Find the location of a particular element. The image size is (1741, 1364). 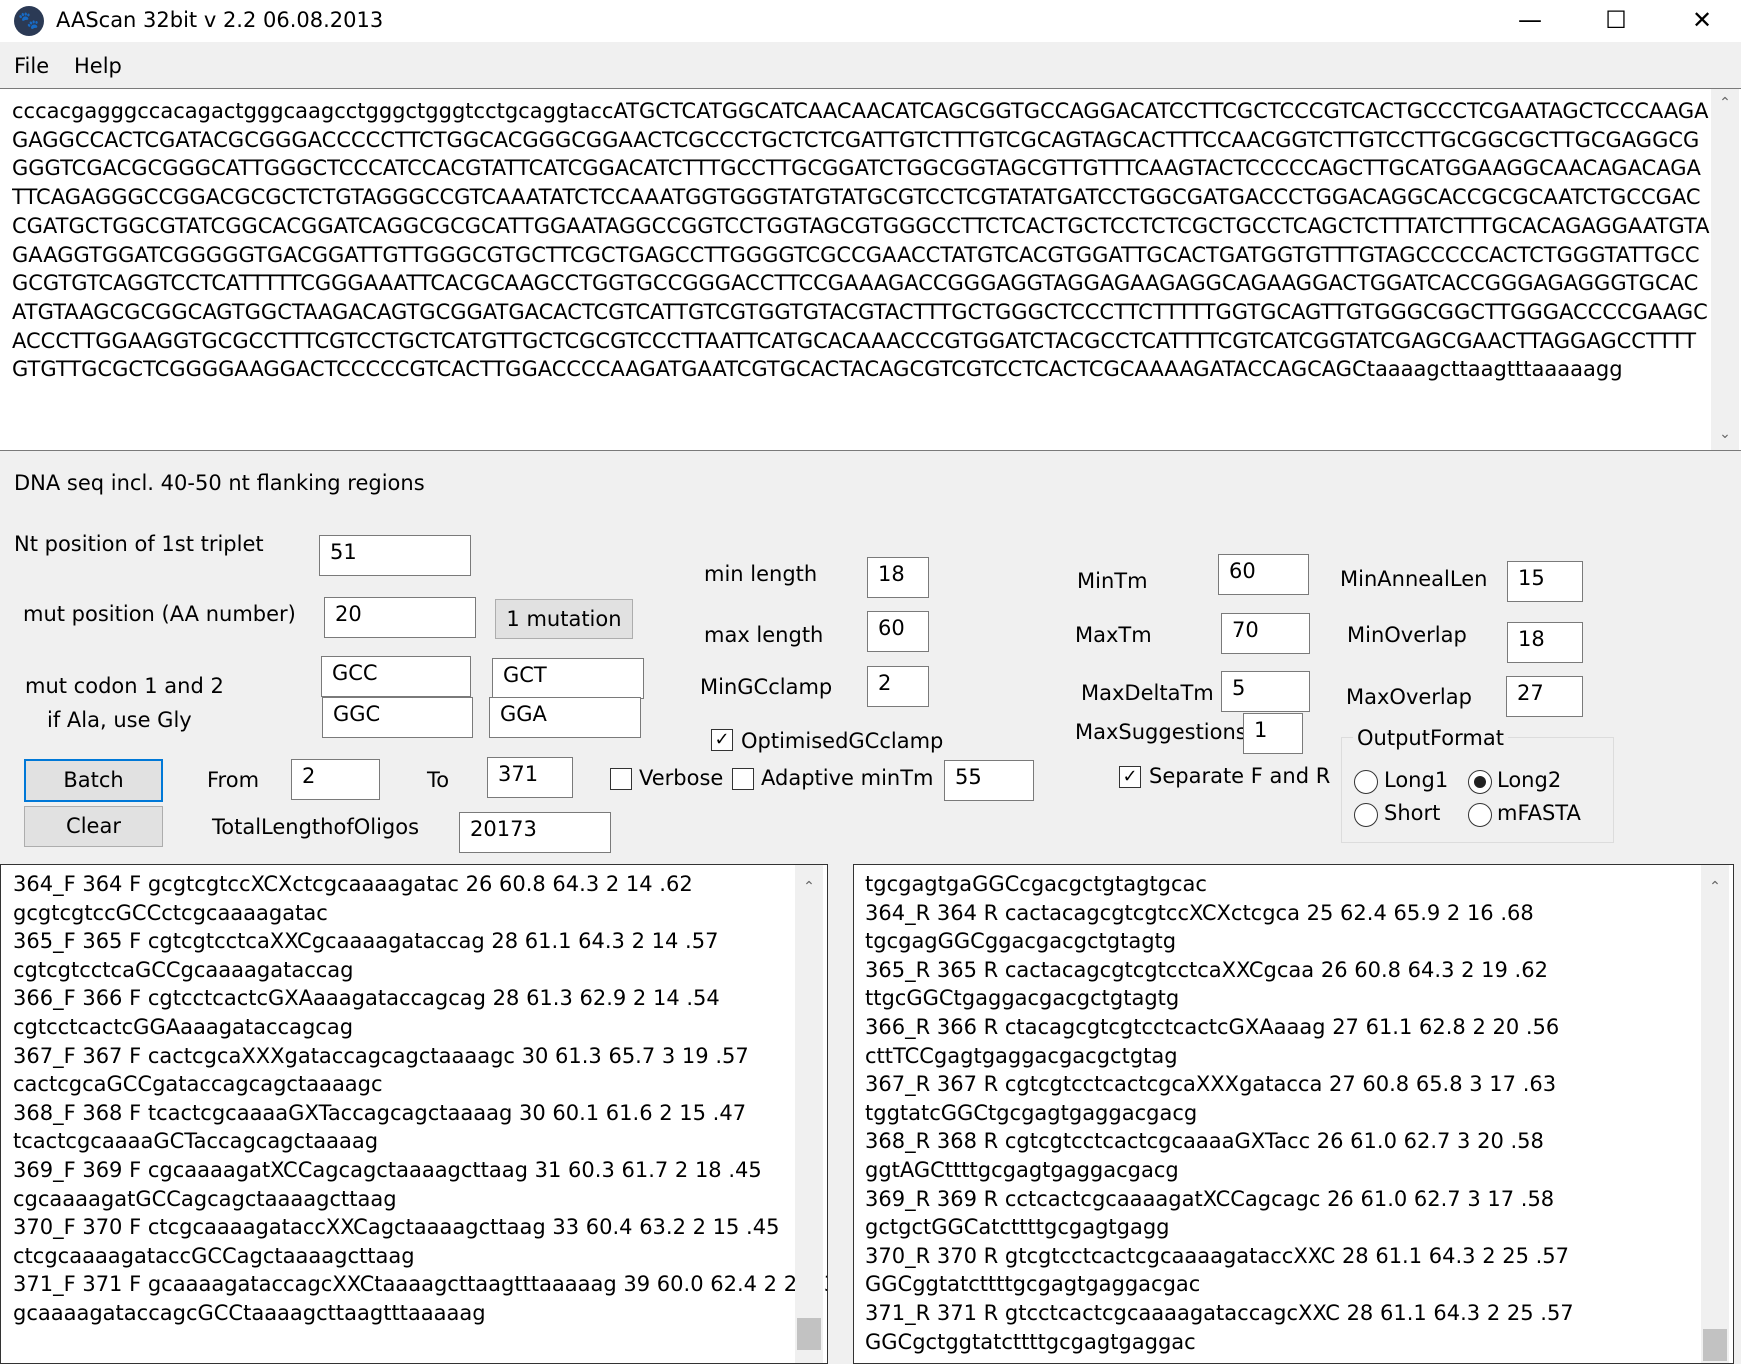

long1-radio is located at coordinates (1366, 782).